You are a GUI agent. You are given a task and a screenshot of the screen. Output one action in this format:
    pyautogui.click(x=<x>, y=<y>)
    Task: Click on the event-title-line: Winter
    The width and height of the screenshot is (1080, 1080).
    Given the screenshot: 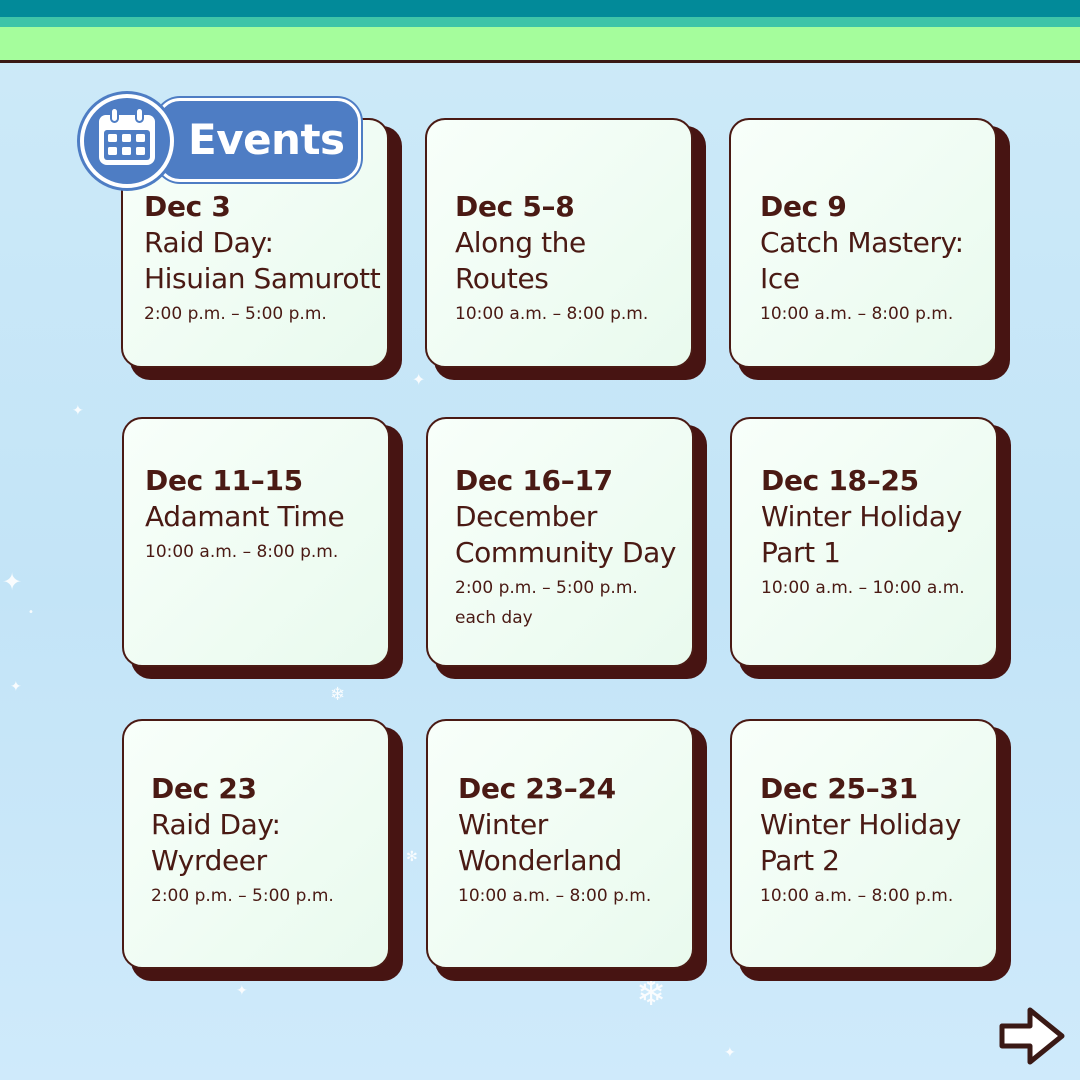 What is the action you would take?
    pyautogui.click(x=503, y=824)
    